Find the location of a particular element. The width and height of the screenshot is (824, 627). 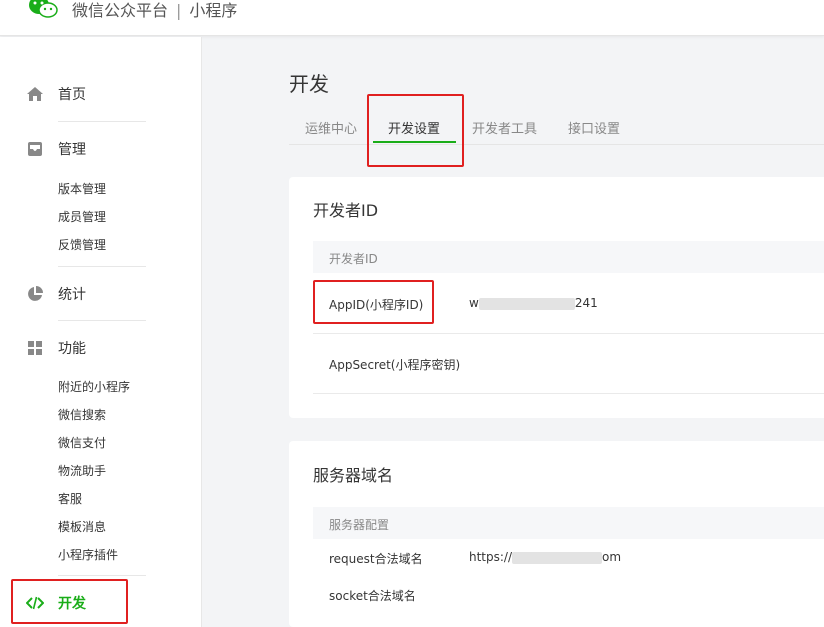

request-domain-value: https:// om is located at coordinates (545, 557).